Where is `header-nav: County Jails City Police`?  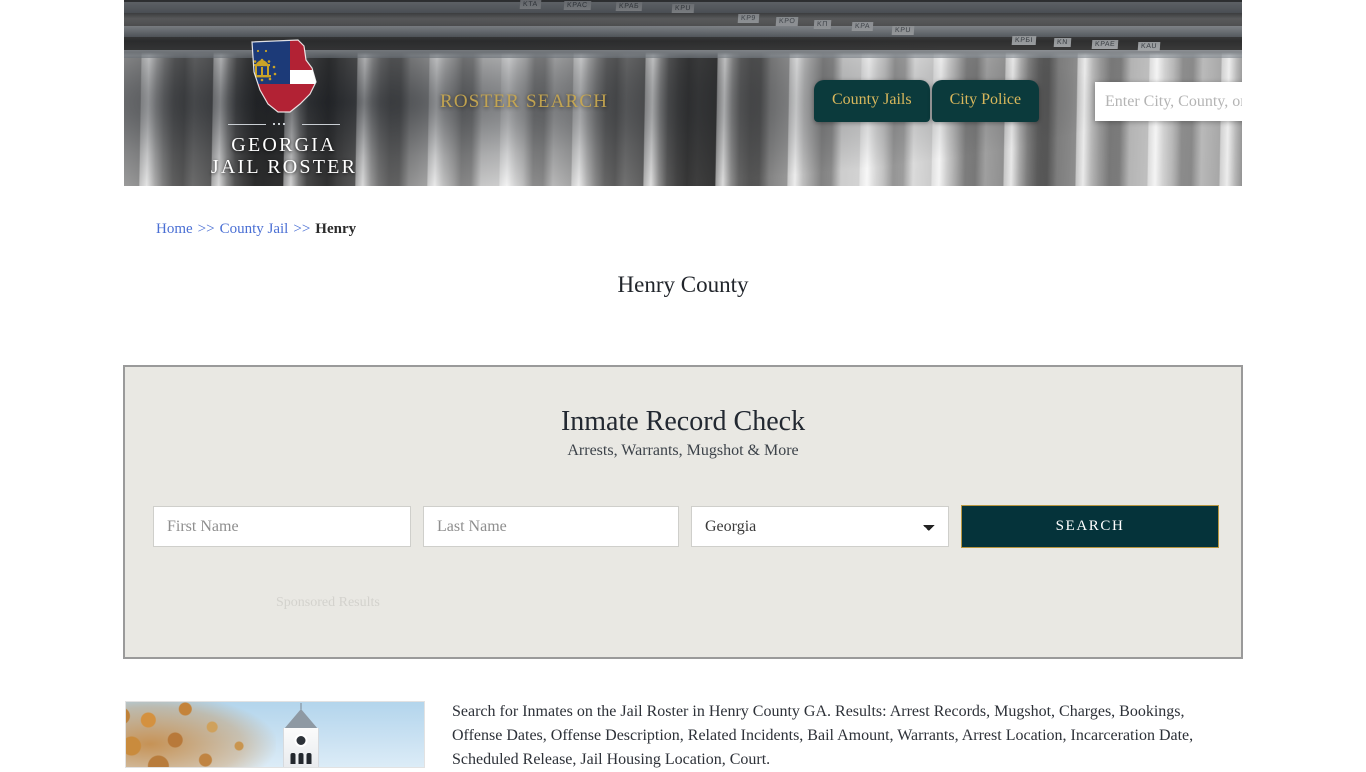 header-nav: County Jails City Police is located at coordinates (927, 101).